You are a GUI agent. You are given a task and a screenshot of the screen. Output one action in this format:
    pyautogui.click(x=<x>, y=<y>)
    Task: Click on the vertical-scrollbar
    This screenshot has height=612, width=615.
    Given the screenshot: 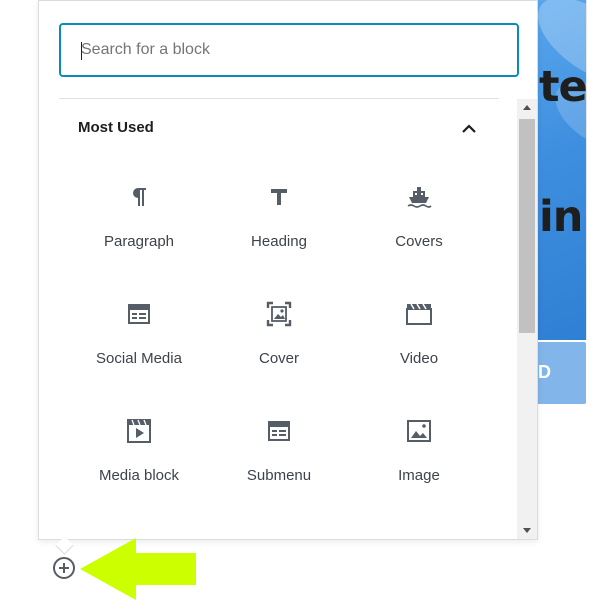 What is the action you would take?
    pyautogui.click(x=527, y=319)
    